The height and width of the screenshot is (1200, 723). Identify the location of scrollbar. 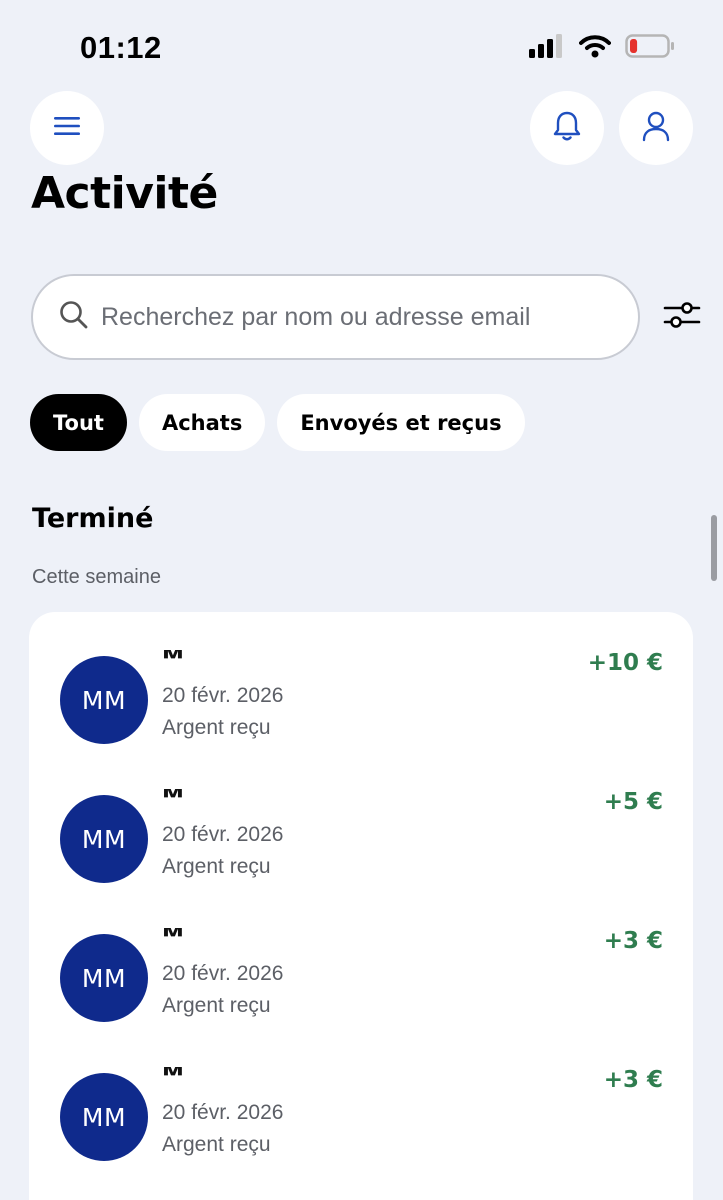
(714, 548).